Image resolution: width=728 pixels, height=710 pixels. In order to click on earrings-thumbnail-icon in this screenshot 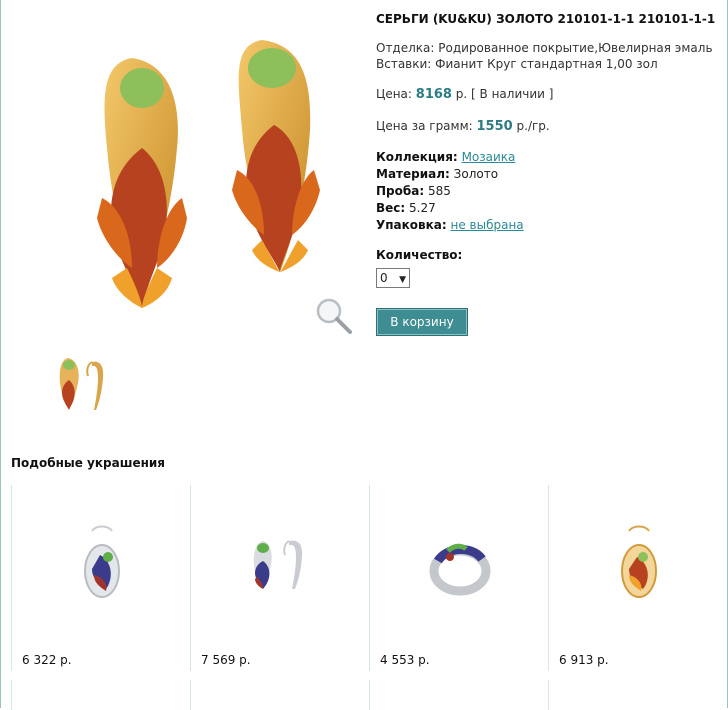, I will do `click(81, 384)`.